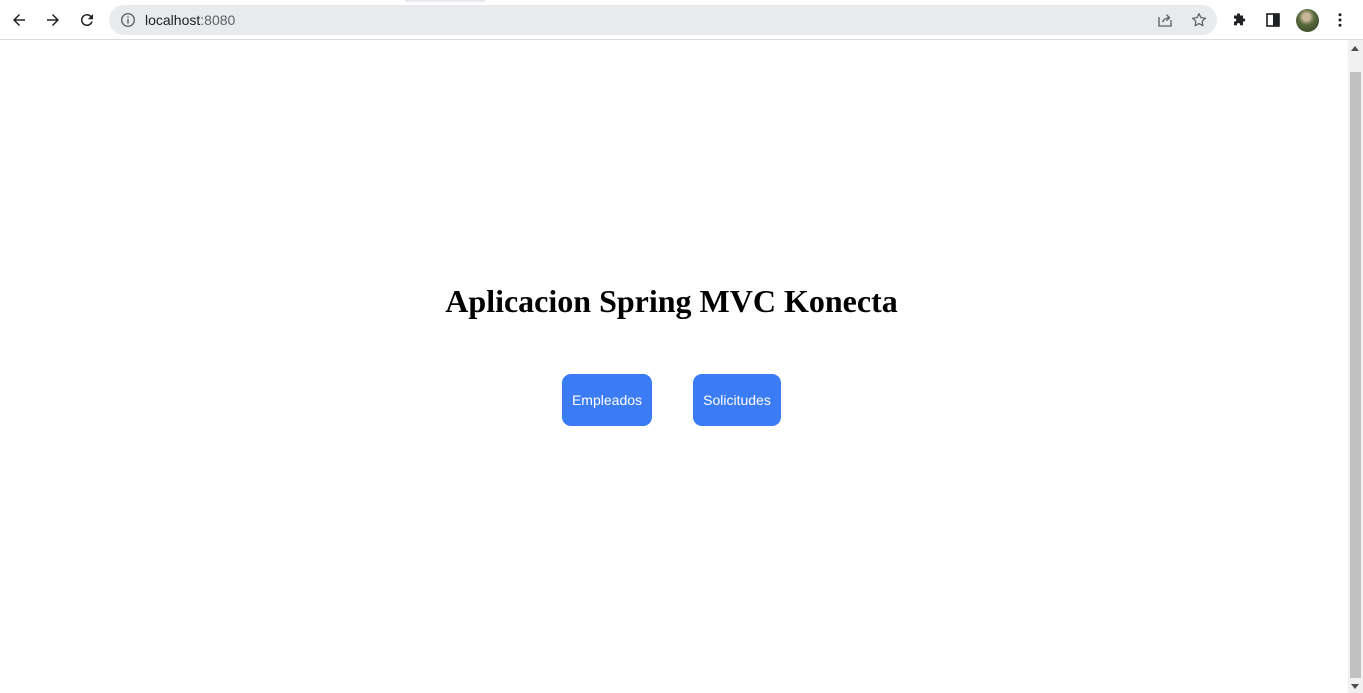  I want to click on side-panel-icon, so click(1273, 20).